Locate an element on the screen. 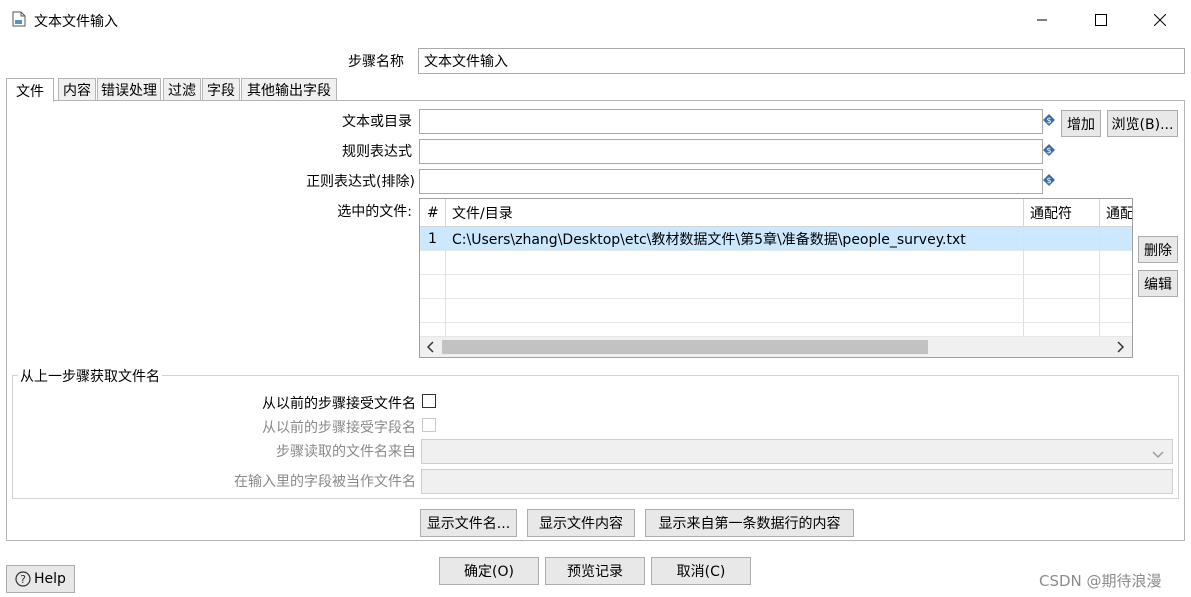 This screenshot has height=597, width=1191. tab-content: 内容 is located at coordinates (77, 89).